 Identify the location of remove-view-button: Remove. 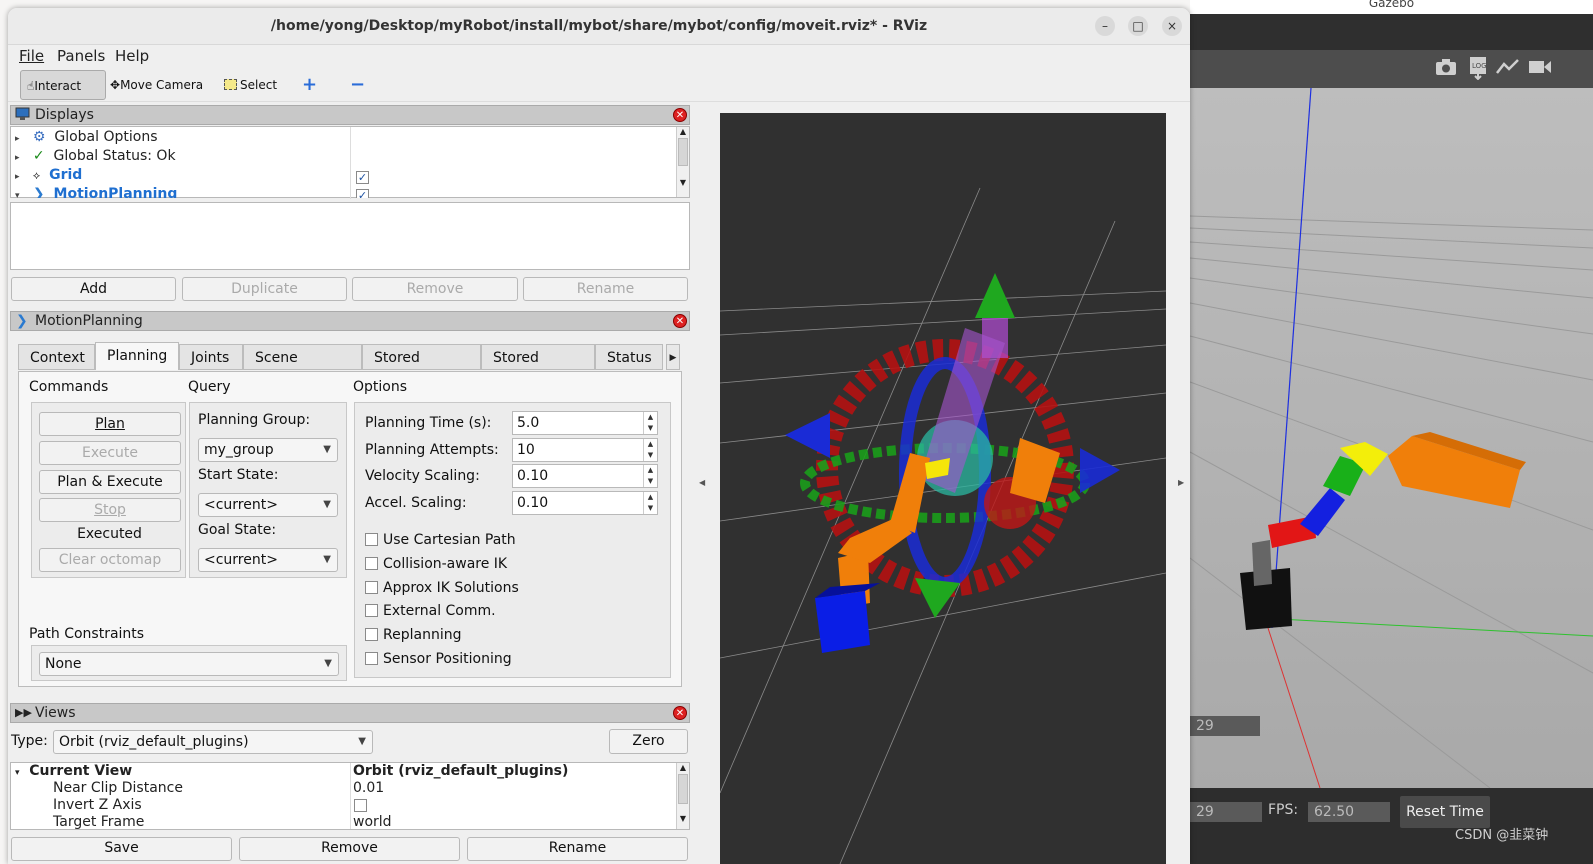
(349, 849).